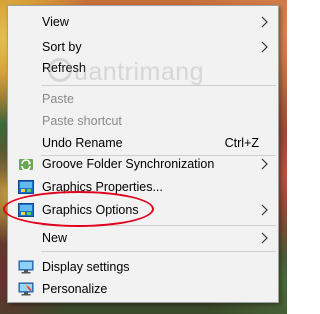  What do you see at coordinates (128, 164) in the screenshot?
I see `menu-item-label: Groove Folder Synchronization` at bounding box center [128, 164].